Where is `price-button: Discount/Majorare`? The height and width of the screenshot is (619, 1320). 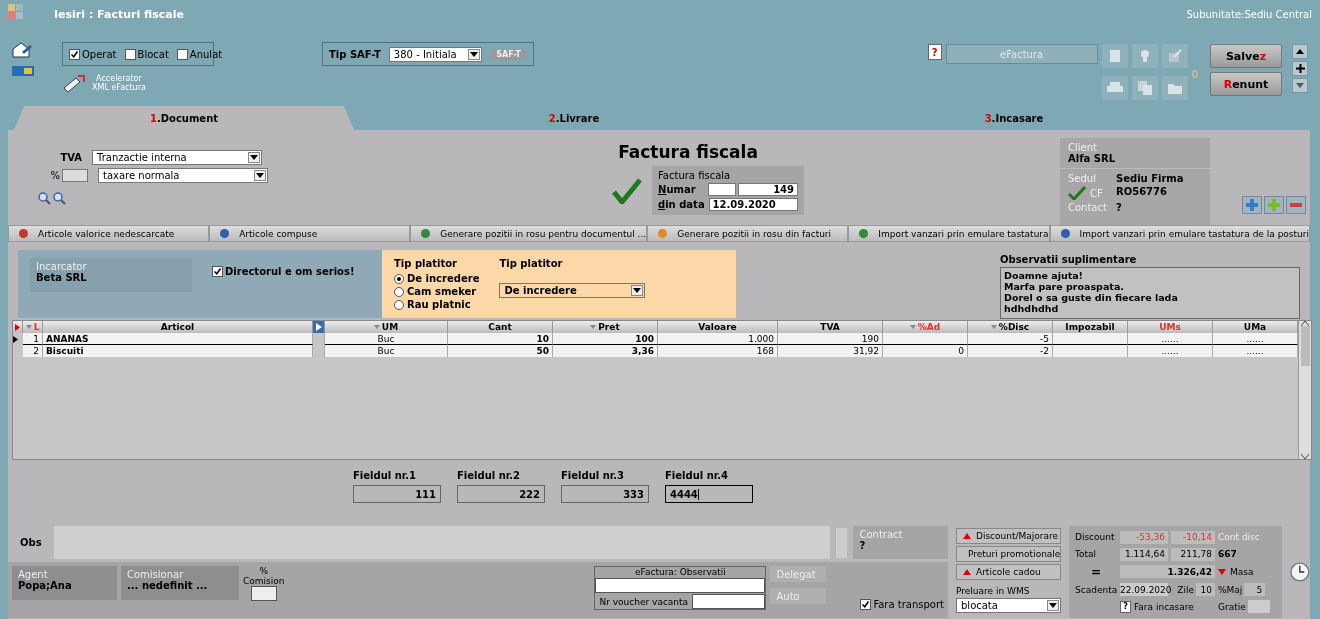
price-button: Discount/Majorare is located at coordinates (1008, 536).